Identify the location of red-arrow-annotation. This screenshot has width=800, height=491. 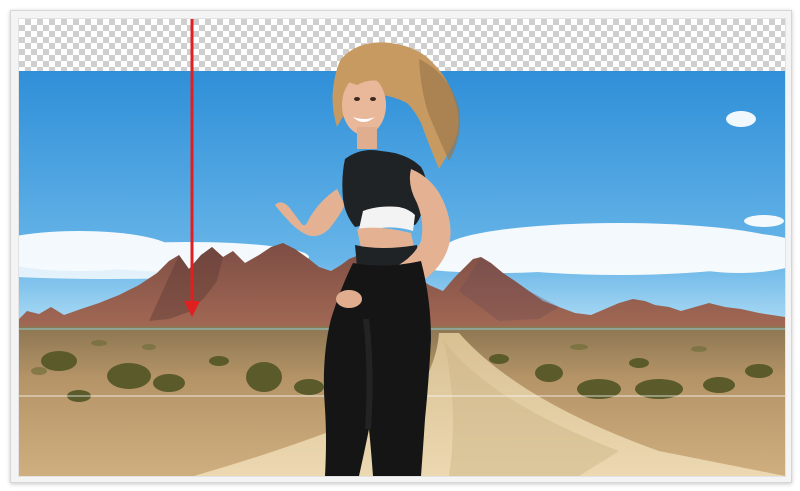
(192, 168).